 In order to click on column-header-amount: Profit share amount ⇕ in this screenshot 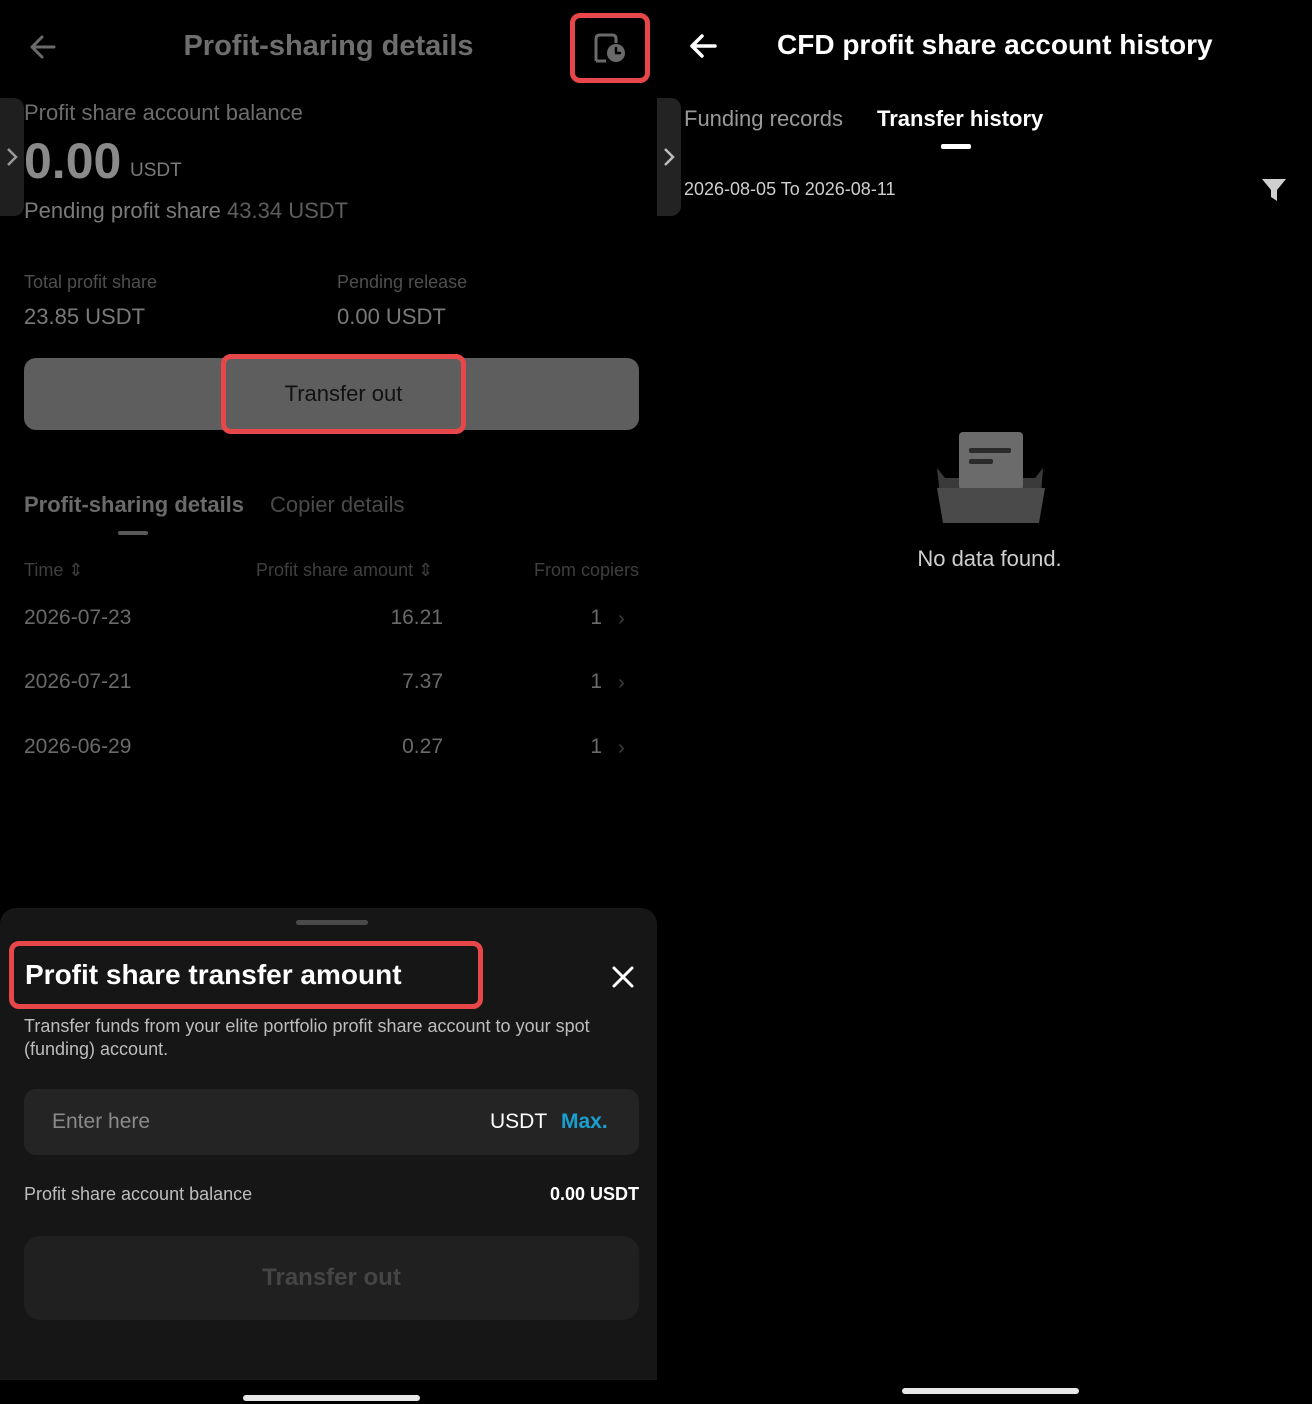, I will do `click(344, 570)`.